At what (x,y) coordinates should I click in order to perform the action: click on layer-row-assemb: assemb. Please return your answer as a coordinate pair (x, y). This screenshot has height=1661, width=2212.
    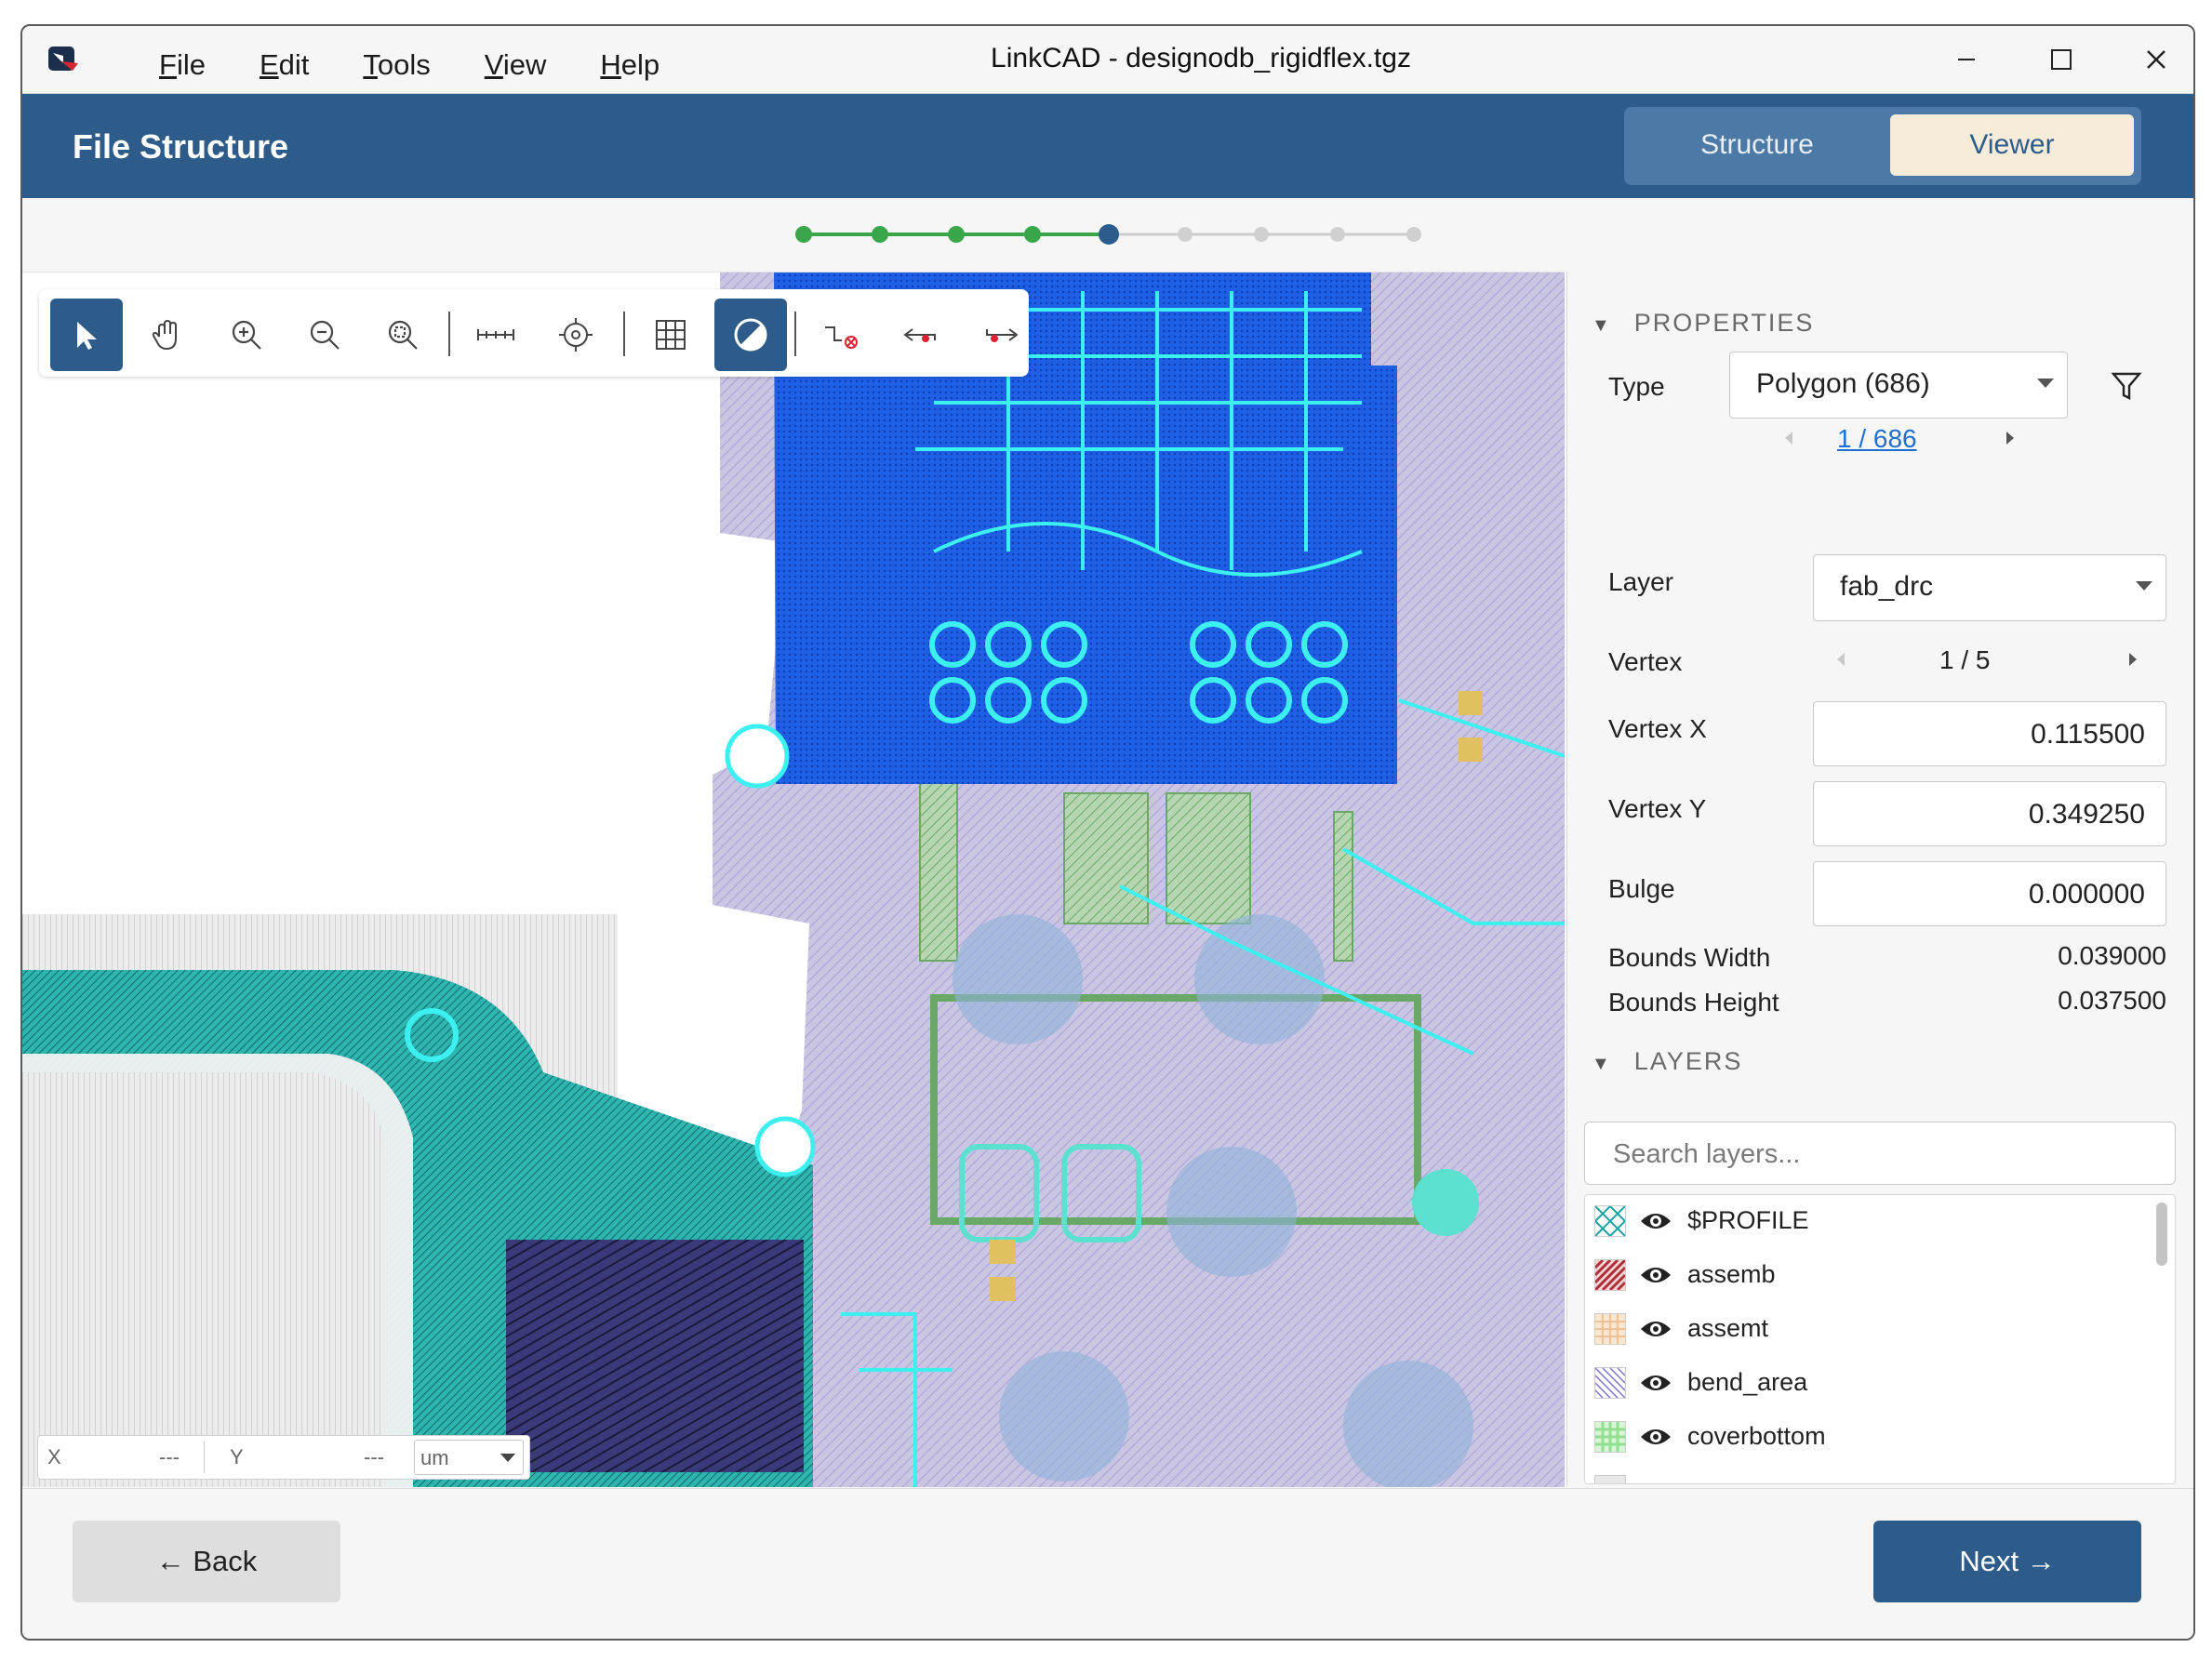
    Looking at the image, I should click on (1864, 1276).